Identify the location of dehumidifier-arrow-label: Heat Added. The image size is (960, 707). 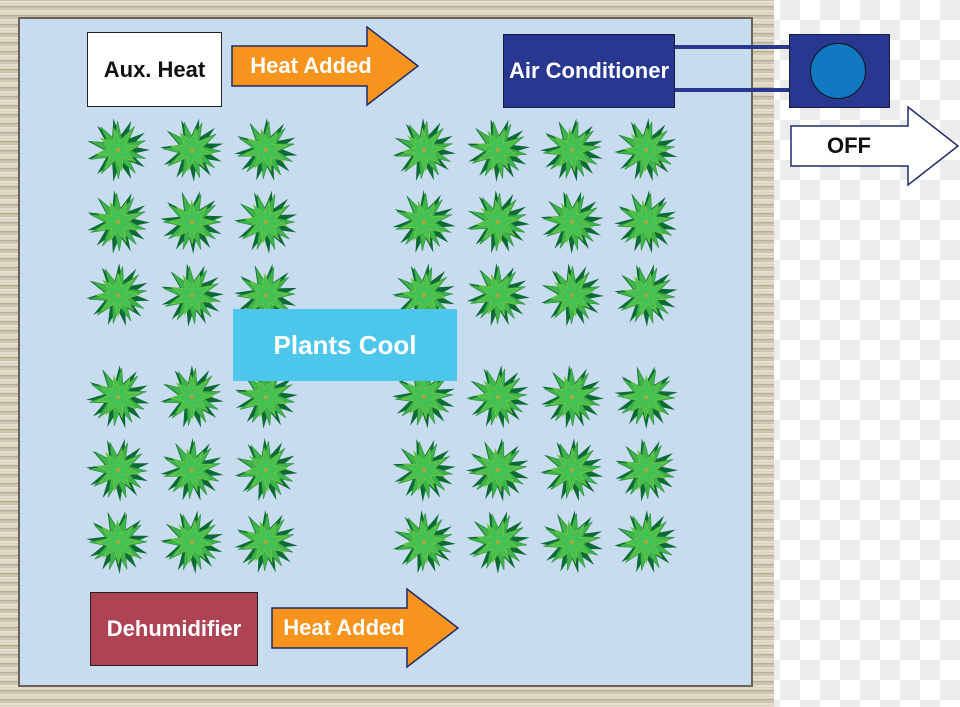
(344, 627).